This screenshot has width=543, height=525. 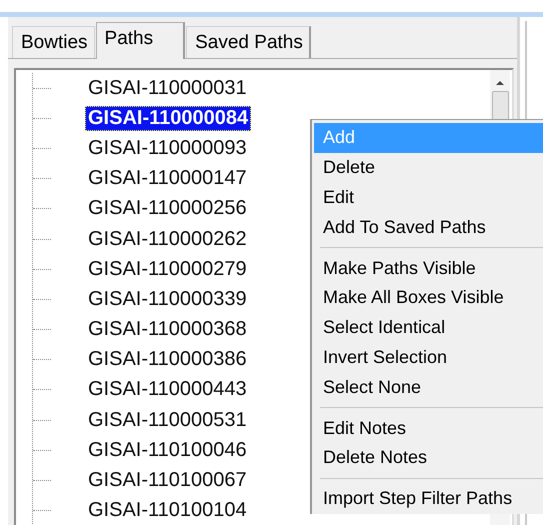 What do you see at coordinates (167, 420) in the screenshot?
I see `tree-item: GISAI-110000531` at bounding box center [167, 420].